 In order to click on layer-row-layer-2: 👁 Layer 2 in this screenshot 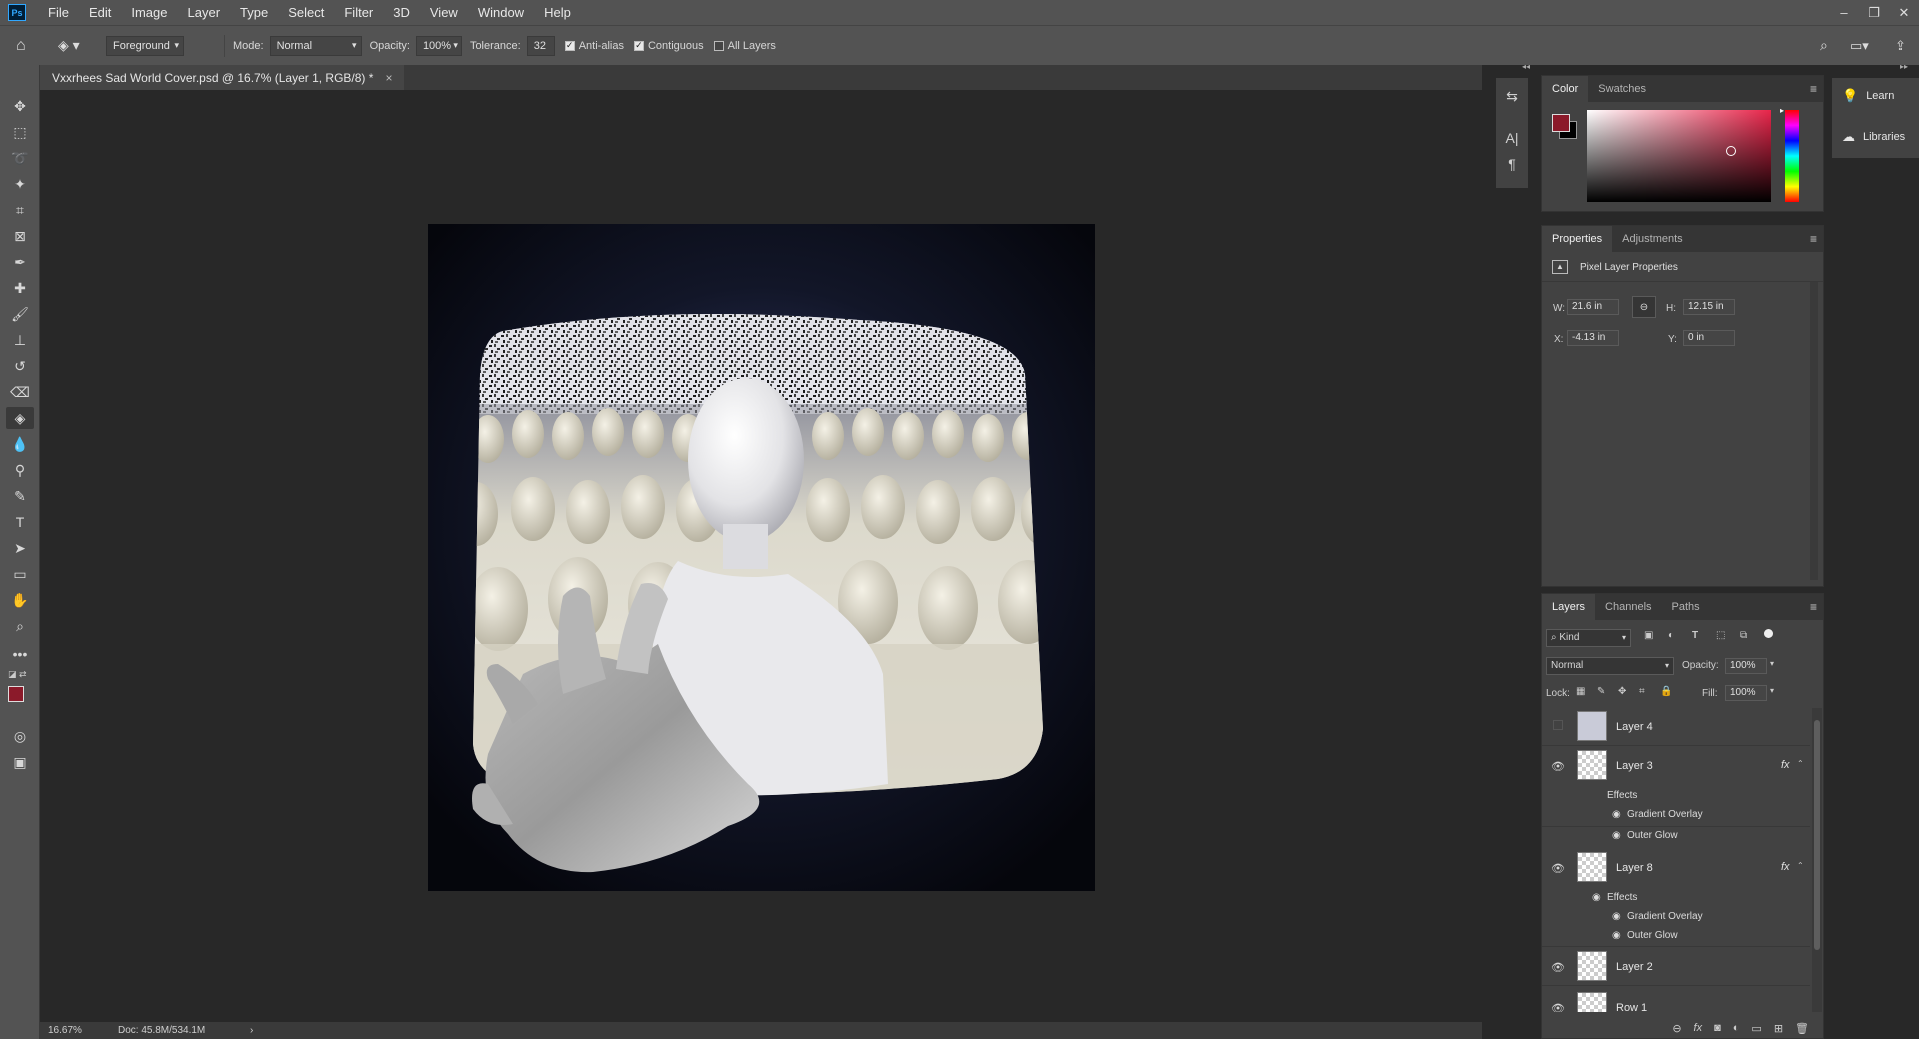, I will do `click(1676, 967)`.